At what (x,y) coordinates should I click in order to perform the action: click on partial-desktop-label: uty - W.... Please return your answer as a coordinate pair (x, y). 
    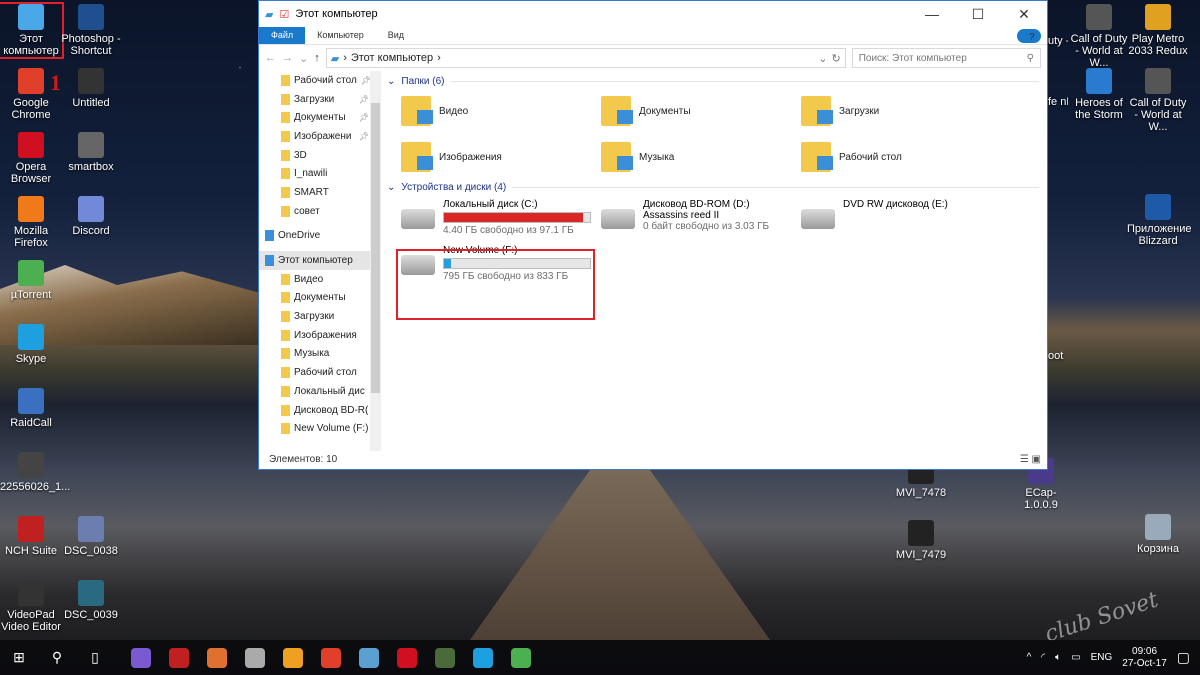
    Looking at the image, I should click on (1058, 41).